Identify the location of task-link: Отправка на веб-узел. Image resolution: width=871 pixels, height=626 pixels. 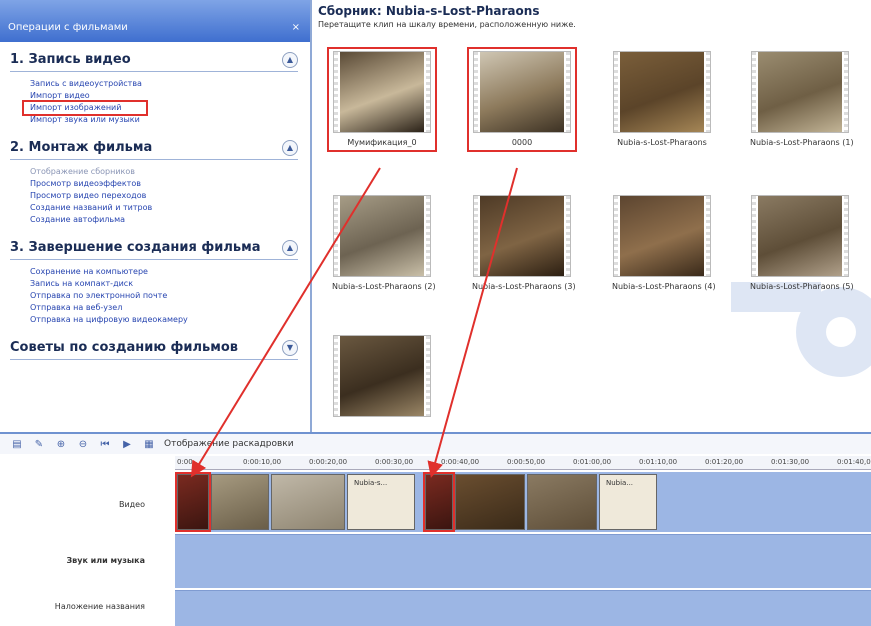
(164, 308).